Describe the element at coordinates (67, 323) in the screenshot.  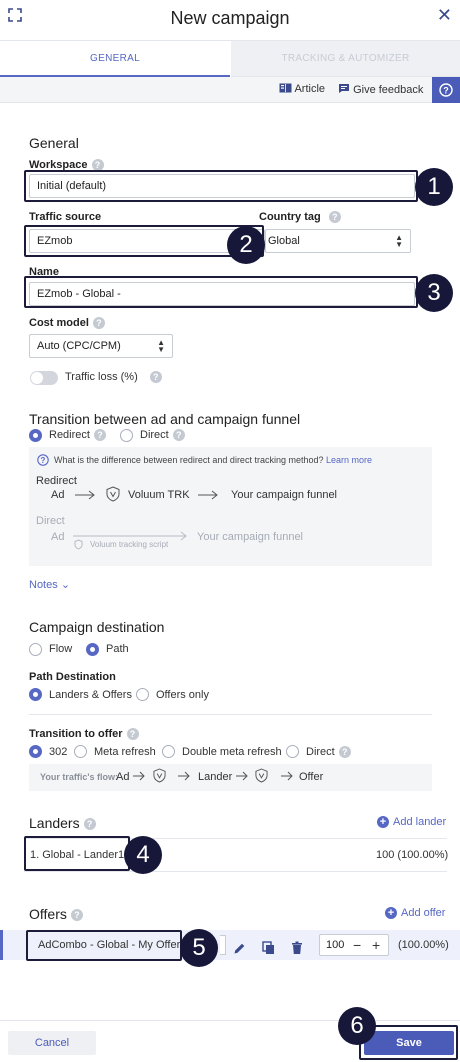
I see `cost-model-label: Cost model?` at that location.